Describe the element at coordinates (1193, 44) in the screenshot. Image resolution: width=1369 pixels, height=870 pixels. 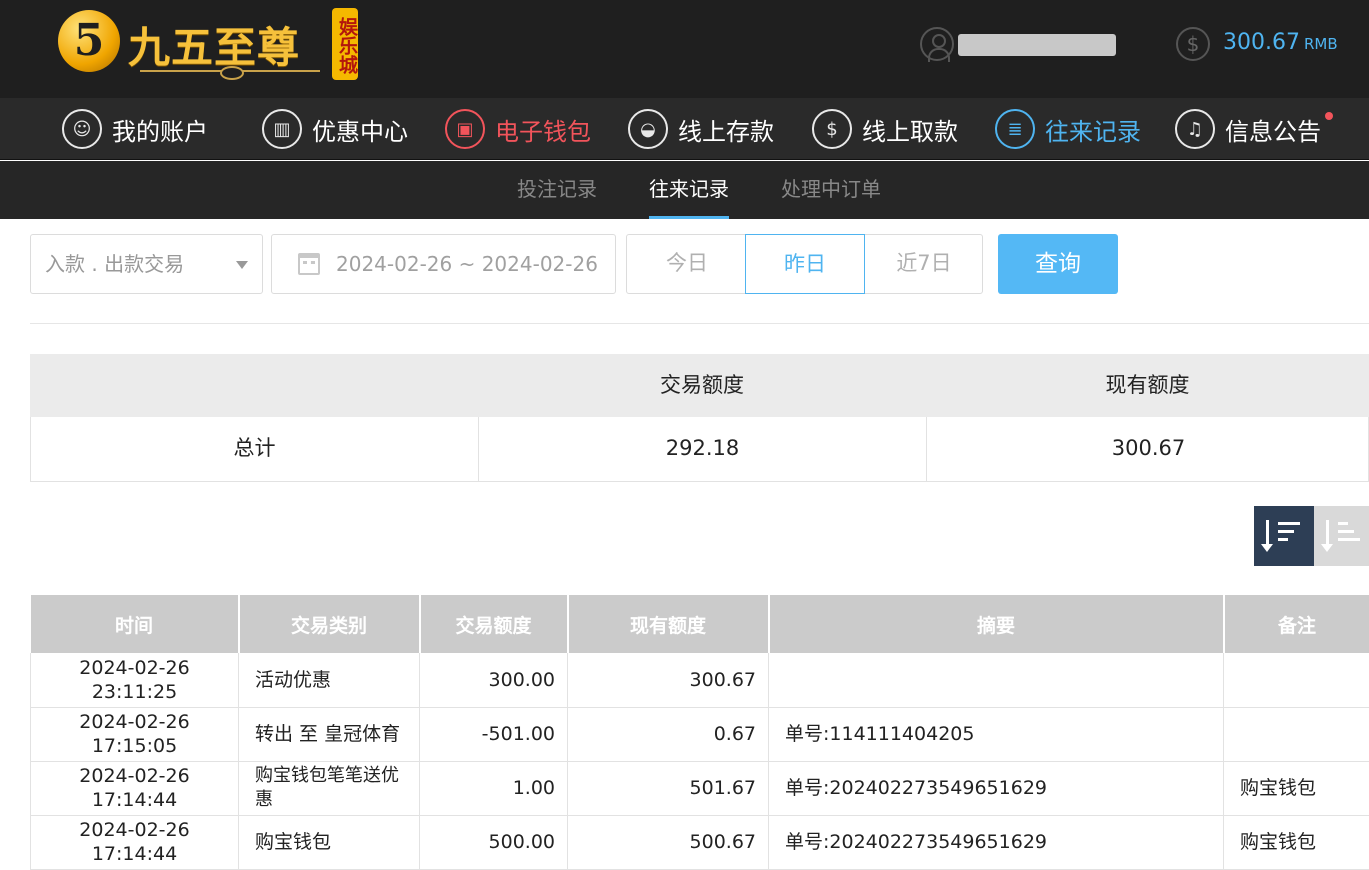
I see `dollar-icon: $` at that location.